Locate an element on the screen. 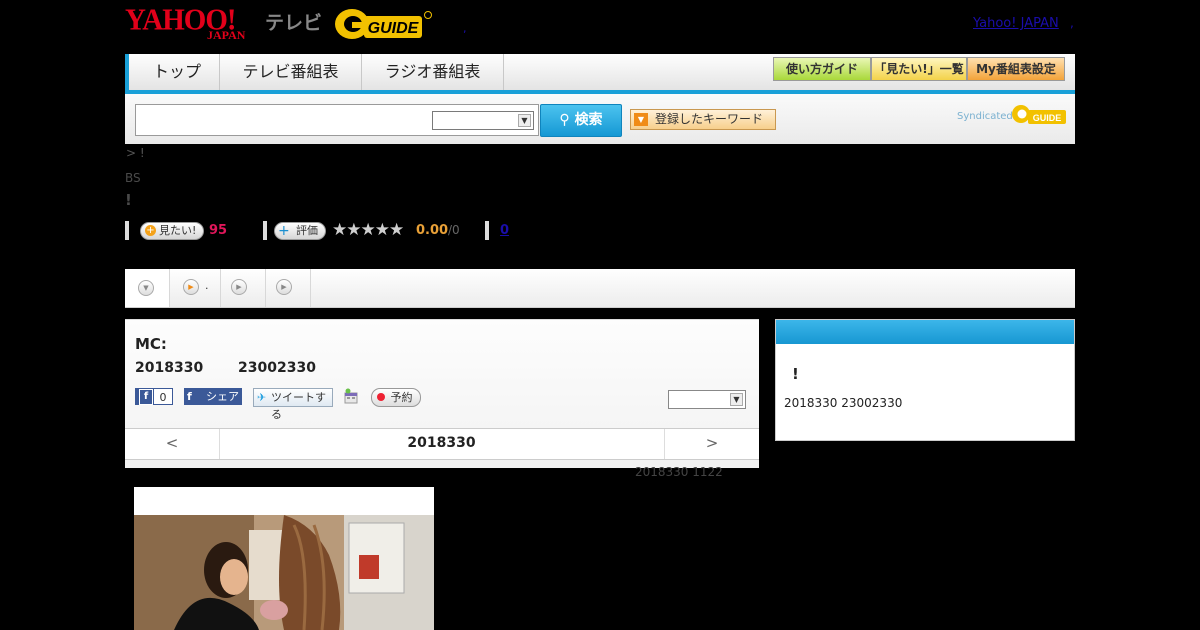 Image resolution: width=1200 pixels, height=630 pixels. facebook-share-button: f シェア is located at coordinates (213, 396).